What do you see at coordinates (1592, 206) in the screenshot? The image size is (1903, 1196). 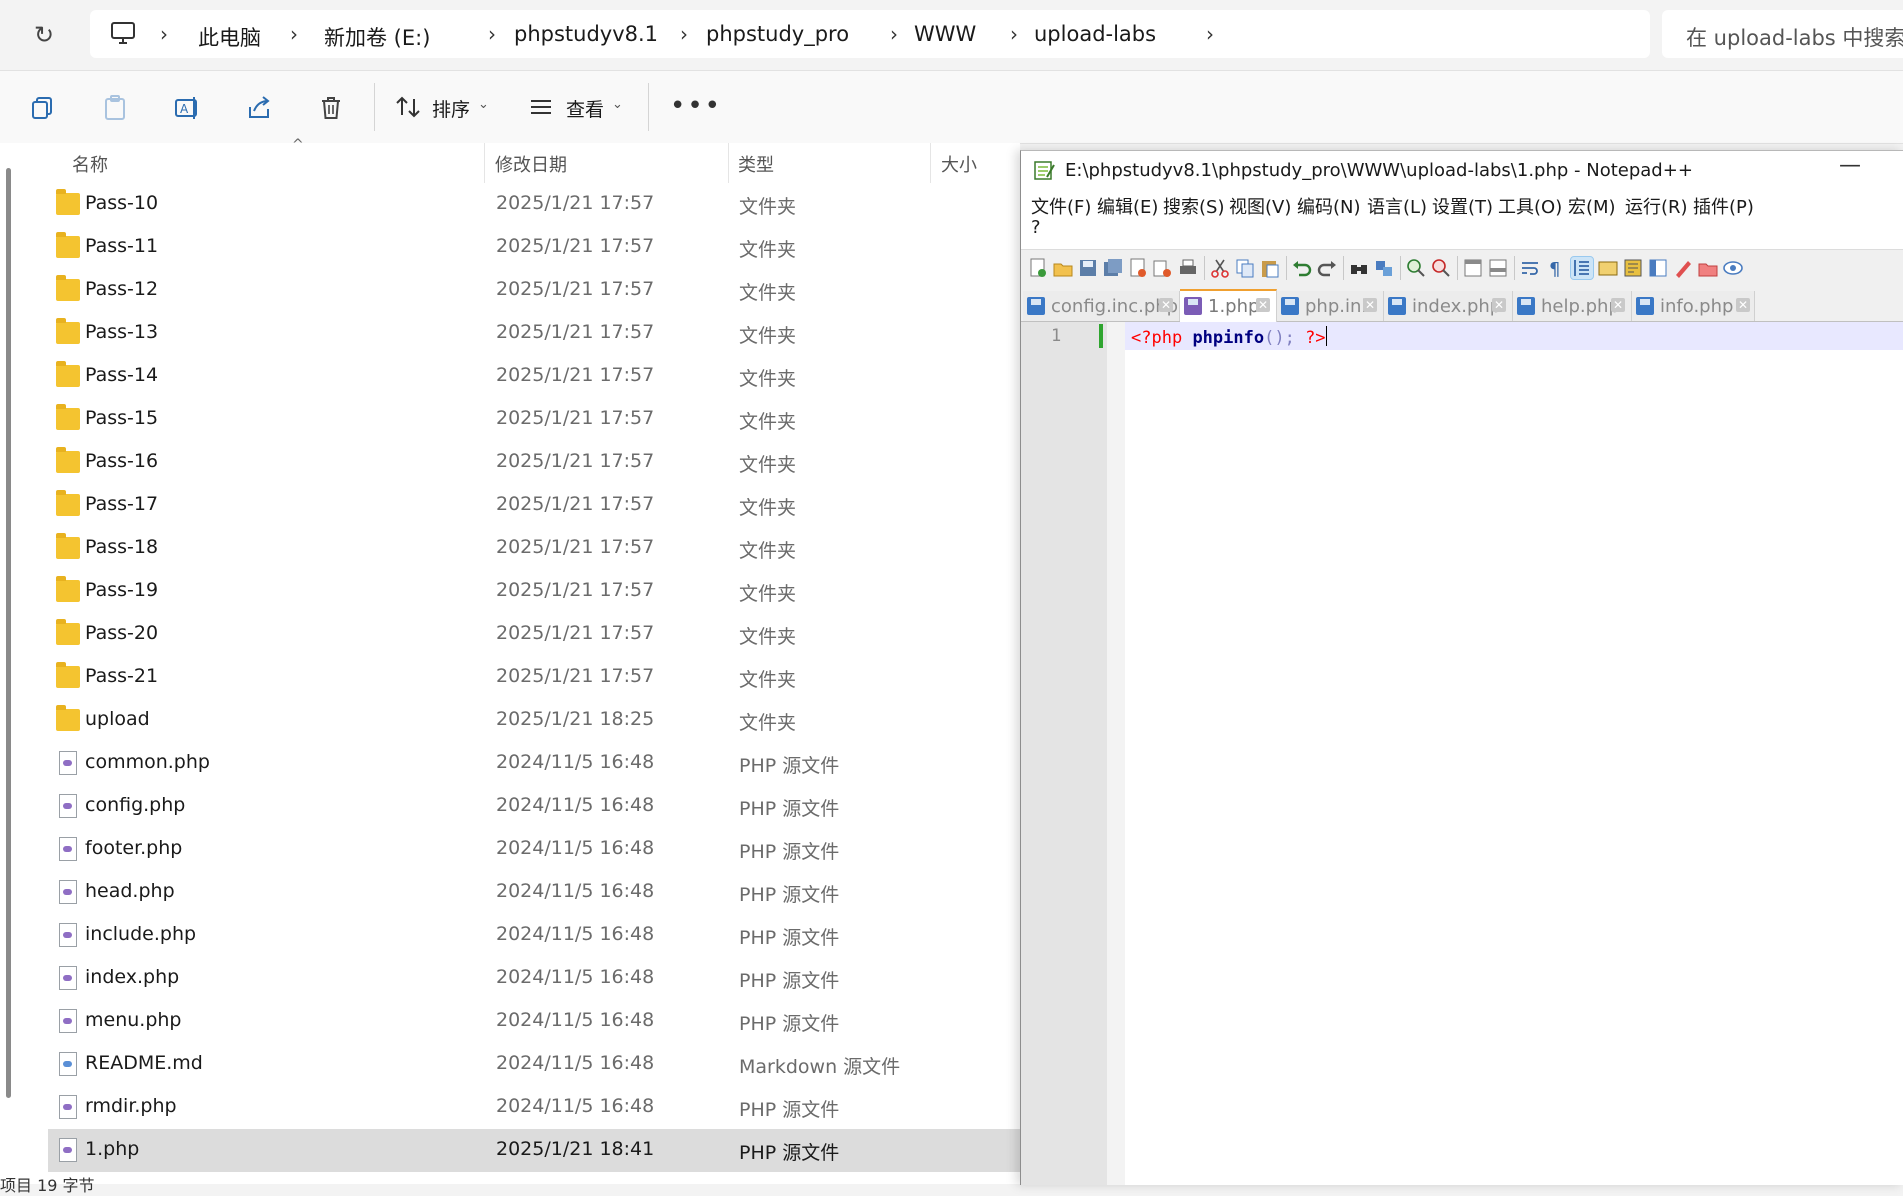 I see `menu-macro: 宏(M)` at bounding box center [1592, 206].